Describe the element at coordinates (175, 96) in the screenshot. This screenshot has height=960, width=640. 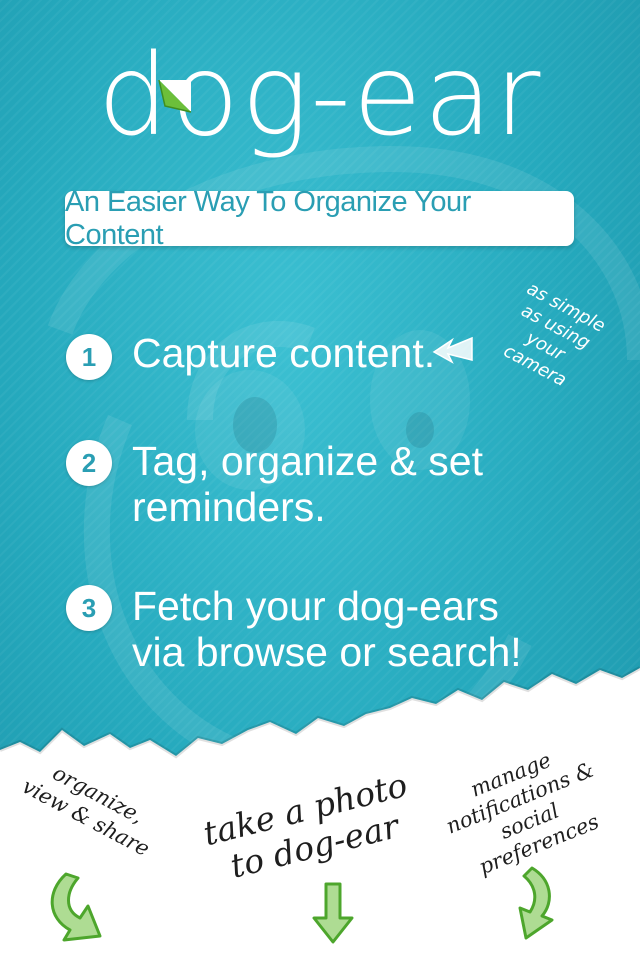
I see `dog-ear-fold-icon` at that location.